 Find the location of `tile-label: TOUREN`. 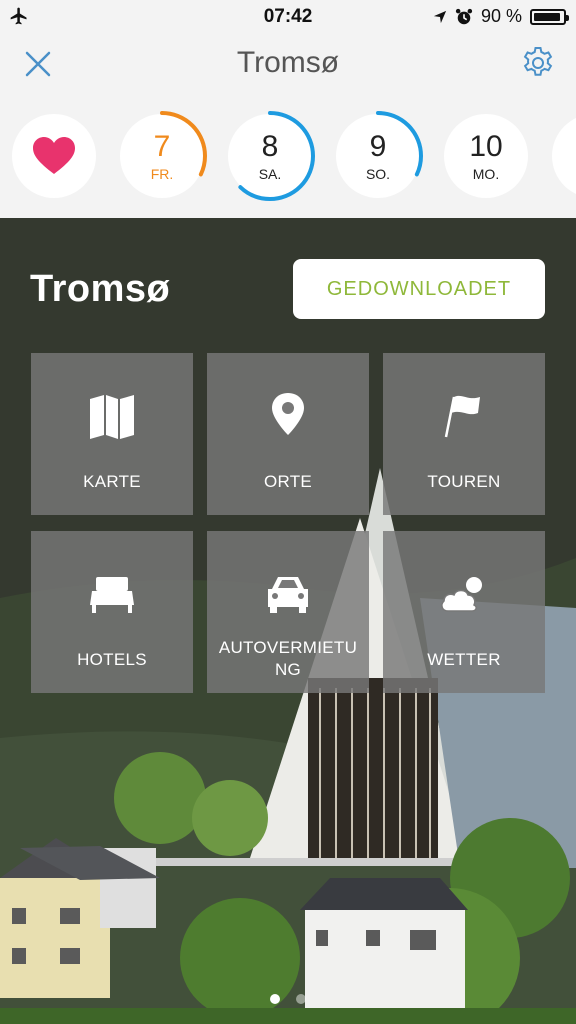

tile-label: TOUREN is located at coordinates (464, 481).